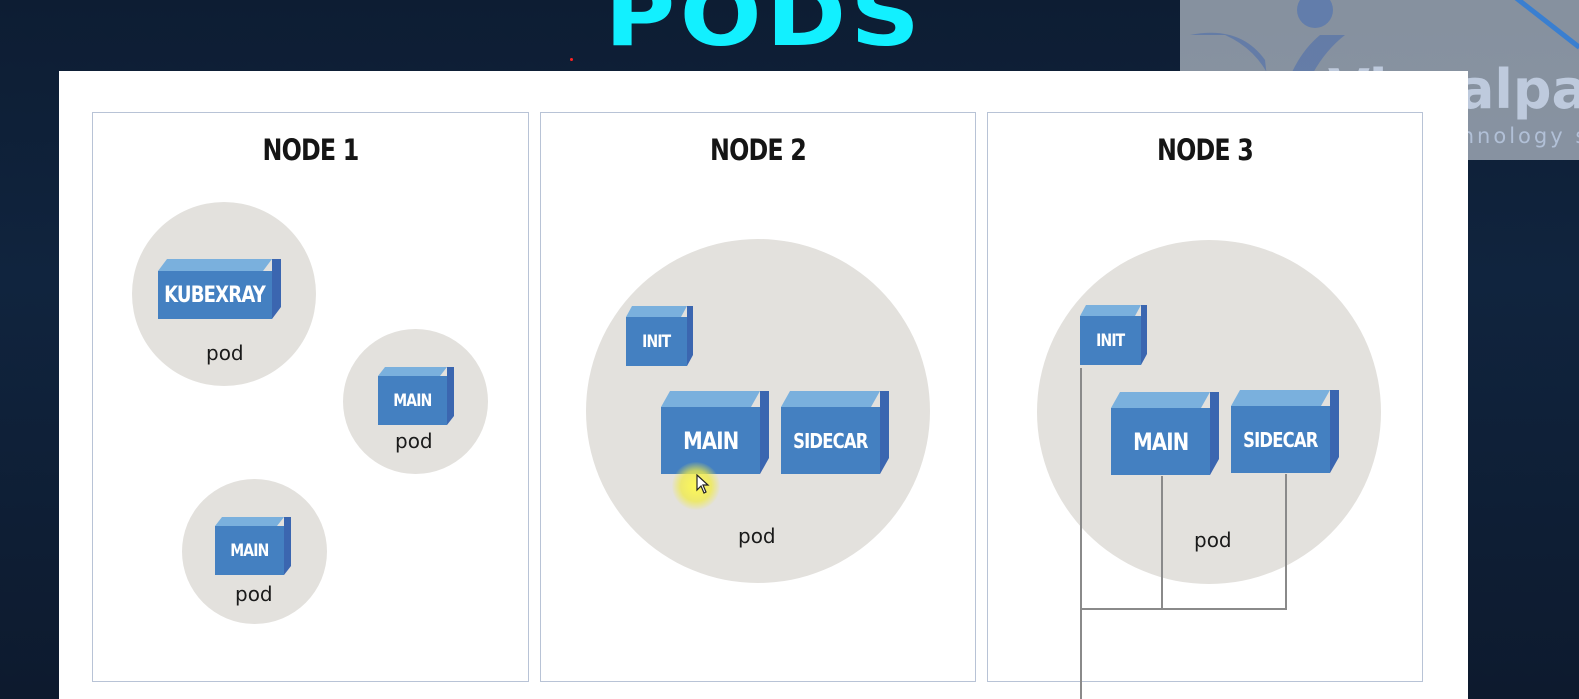 Image resolution: width=1579 pixels, height=699 pixels. Describe the element at coordinates (758, 150) in the screenshot. I see `node-title: NODE 2` at that location.